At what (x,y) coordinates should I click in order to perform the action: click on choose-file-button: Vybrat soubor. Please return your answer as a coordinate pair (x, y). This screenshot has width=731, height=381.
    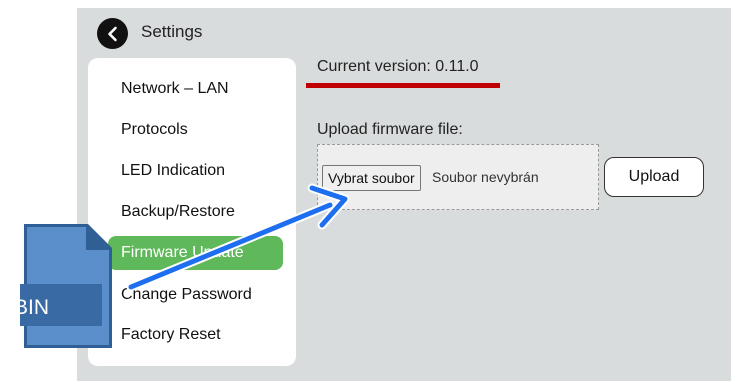
    Looking at the image, I should click on (371, 178).